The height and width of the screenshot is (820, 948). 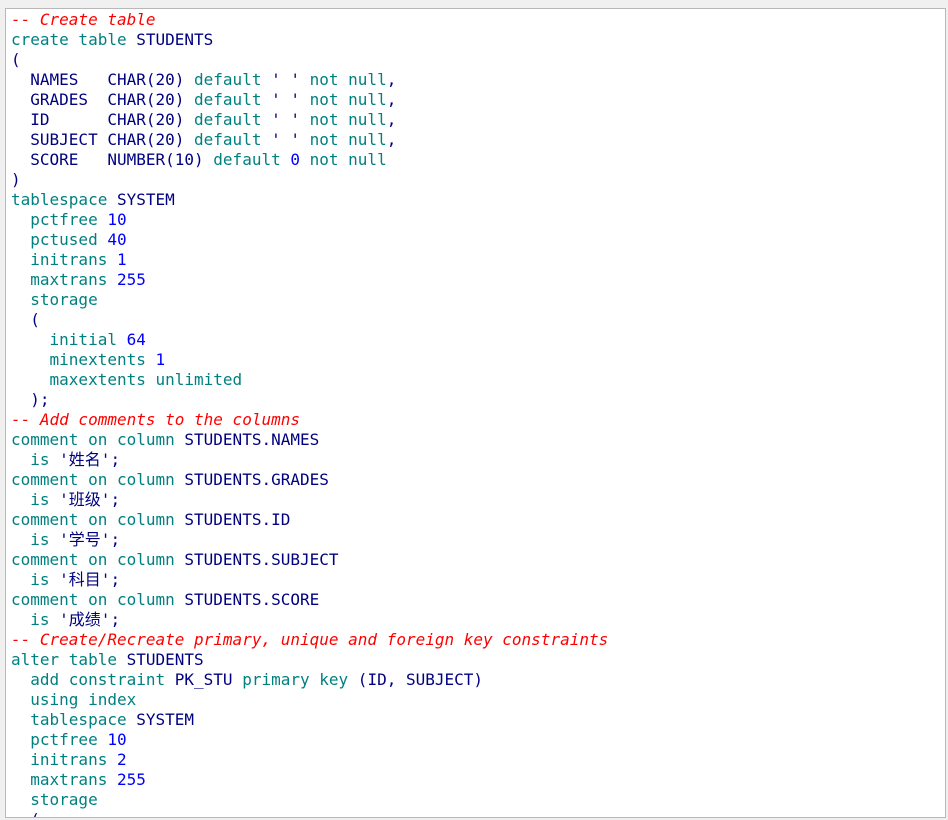 What do you see at coordinates (309, 80) in the screenshot?
I see `code-line: NAMES CHAR(20) default ' ' not null,` at bounding box center [309, 80].